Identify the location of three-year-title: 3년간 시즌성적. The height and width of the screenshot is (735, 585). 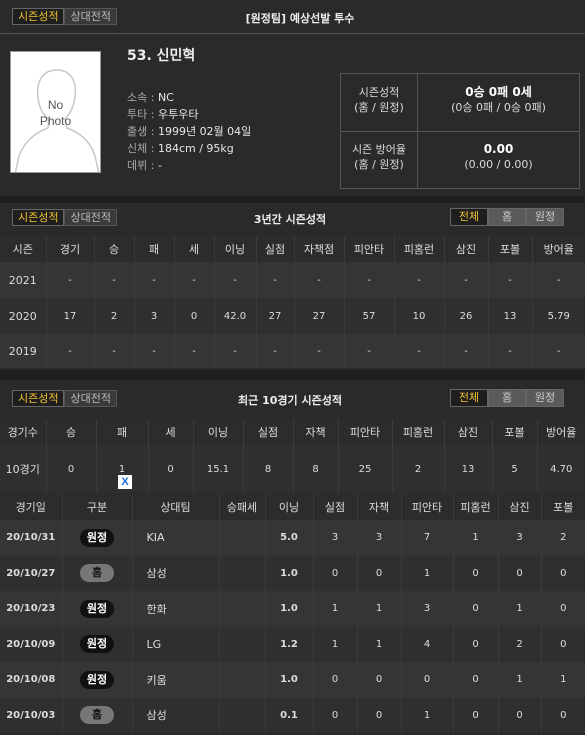
(290, 219).